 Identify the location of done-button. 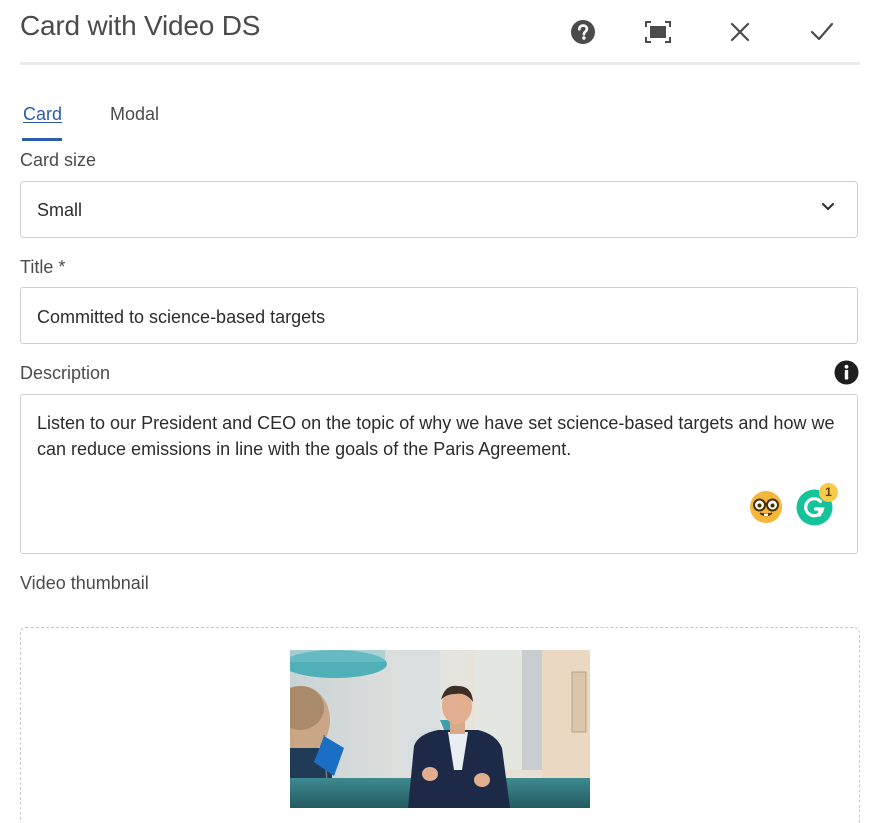
(822, 32).